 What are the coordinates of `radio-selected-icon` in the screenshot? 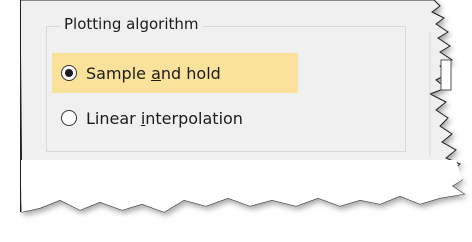 It's located at (69, 73).